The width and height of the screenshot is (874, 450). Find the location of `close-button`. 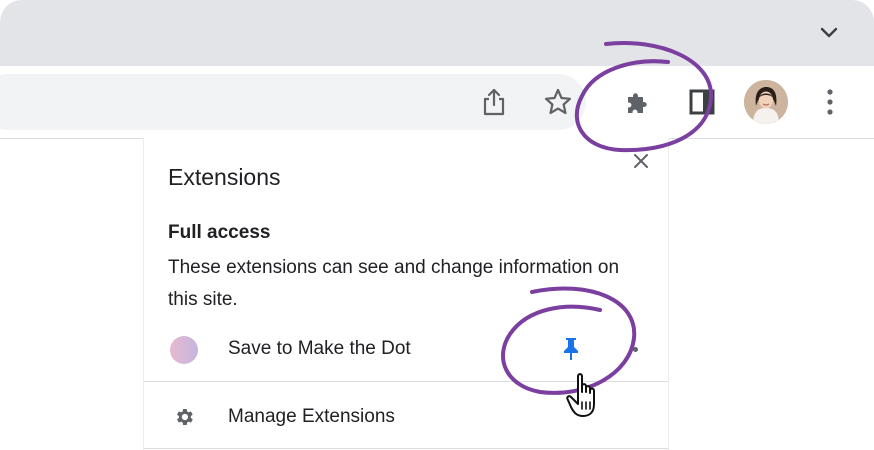

close-button is located at coordinates (641, 161).